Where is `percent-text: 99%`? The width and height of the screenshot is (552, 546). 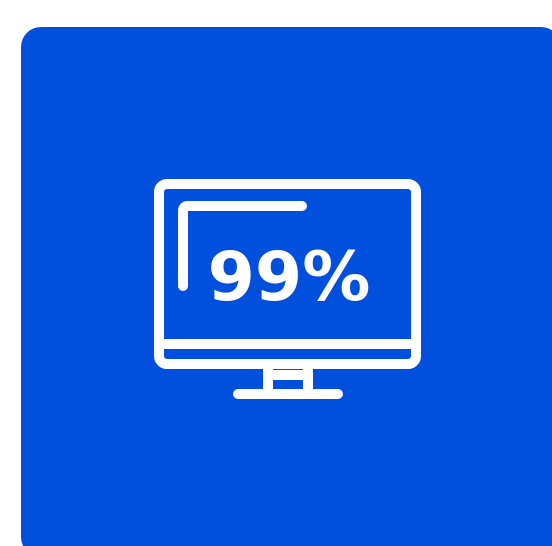
percent-text: 99% is located at coordinates (289, 277).